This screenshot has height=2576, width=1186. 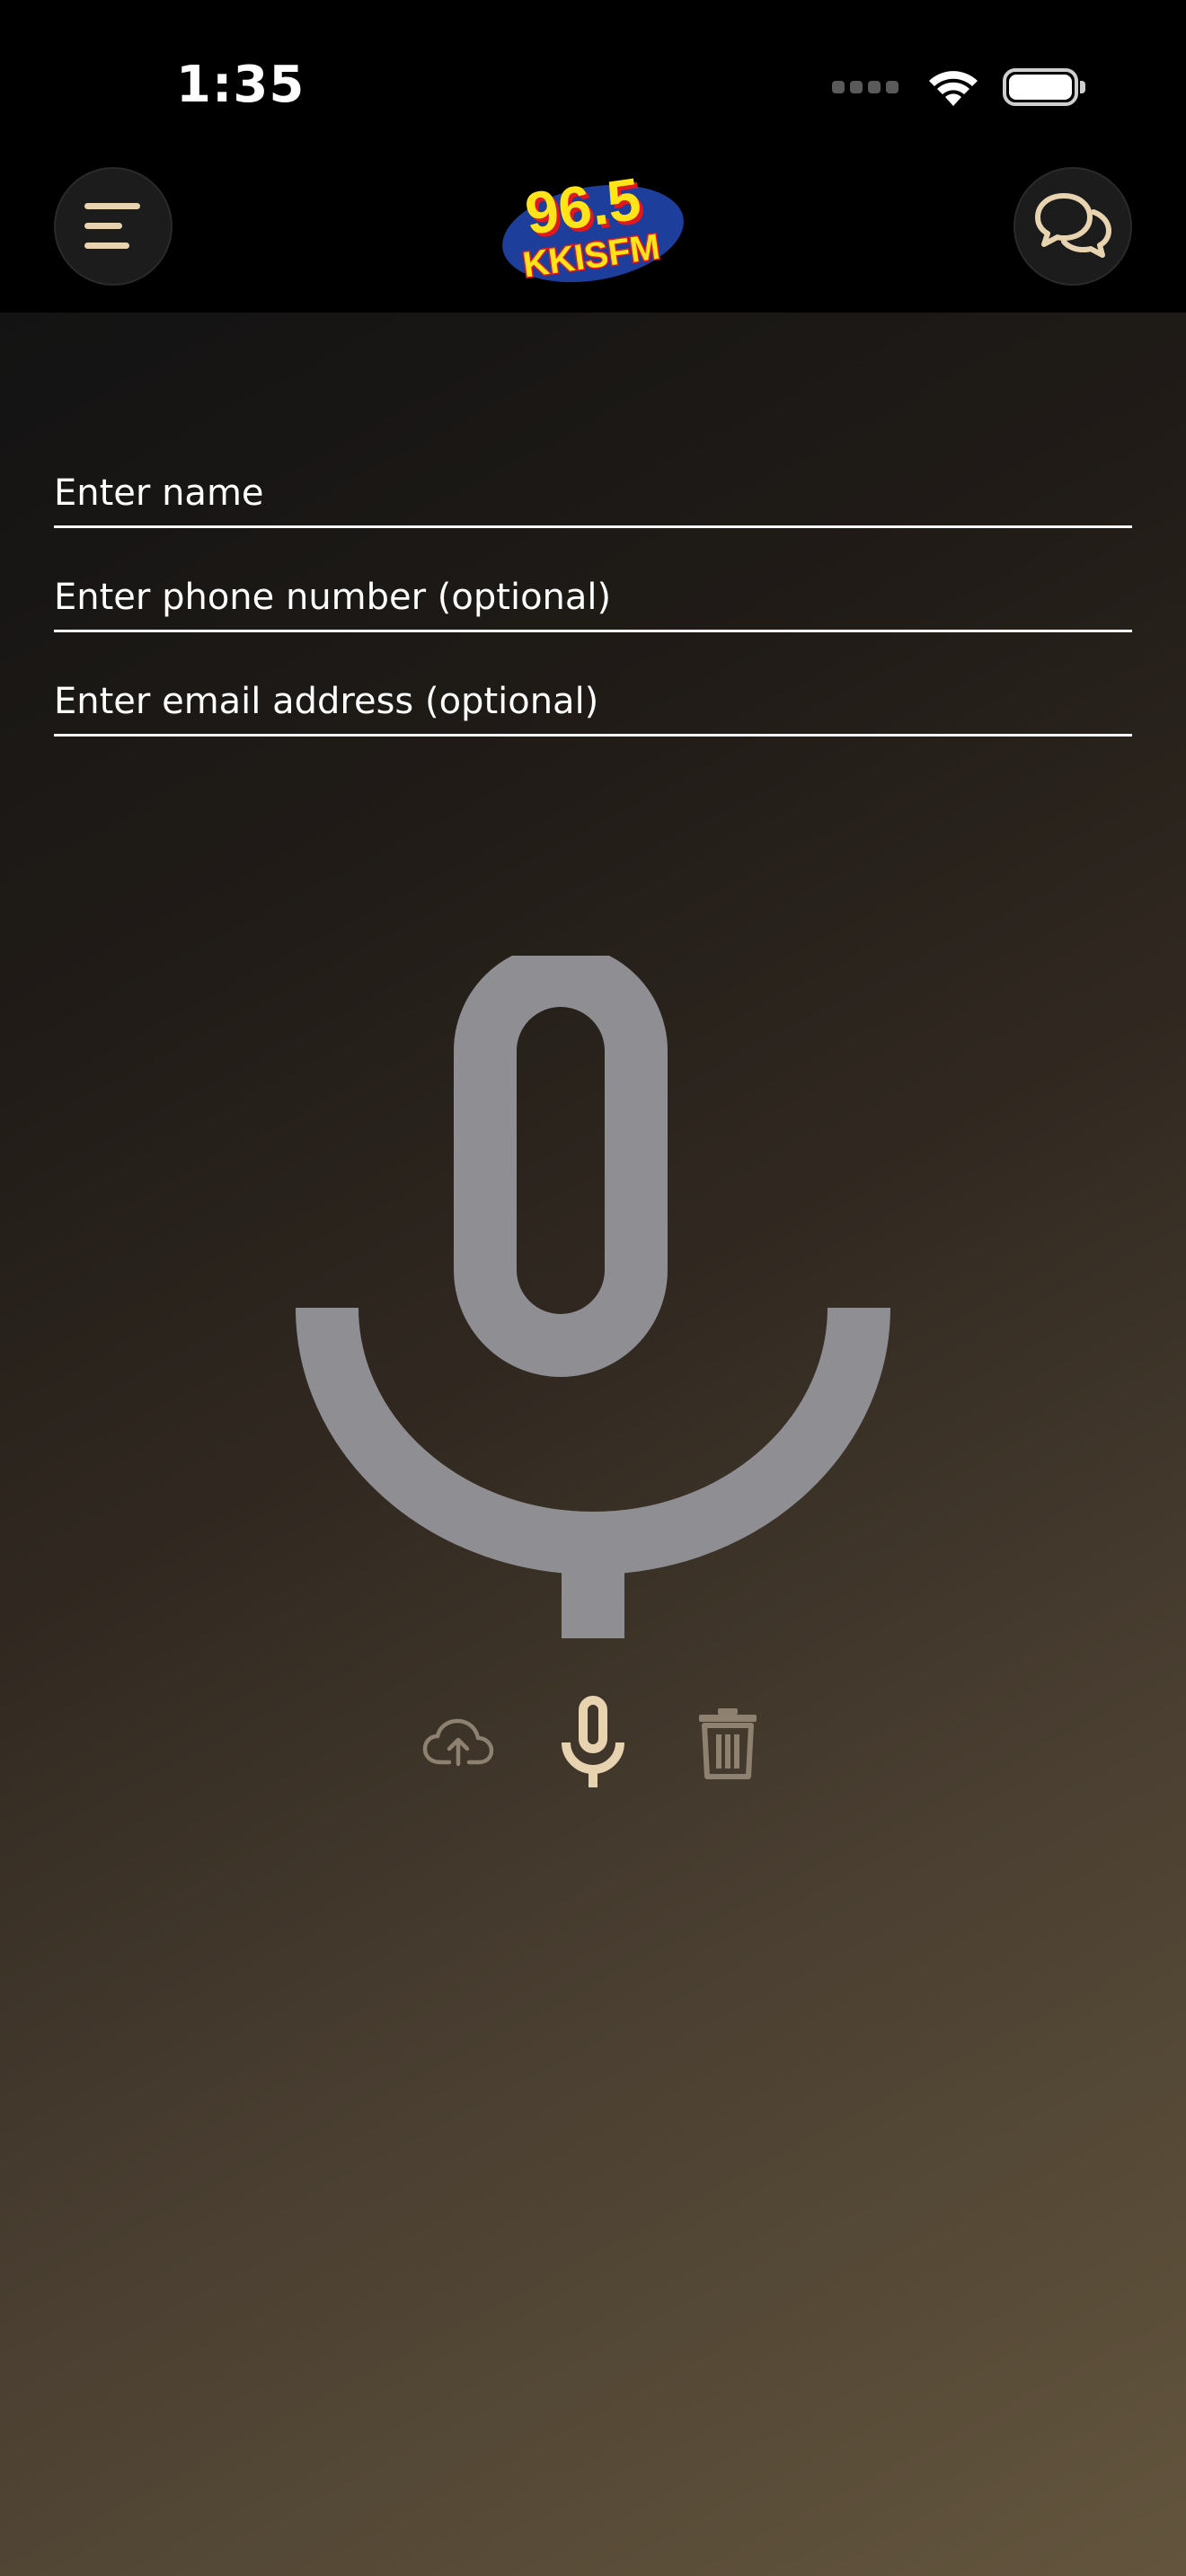 I want to click on station-logo: 96.5 96.5 KKISFM, so click(x=593, y=226).